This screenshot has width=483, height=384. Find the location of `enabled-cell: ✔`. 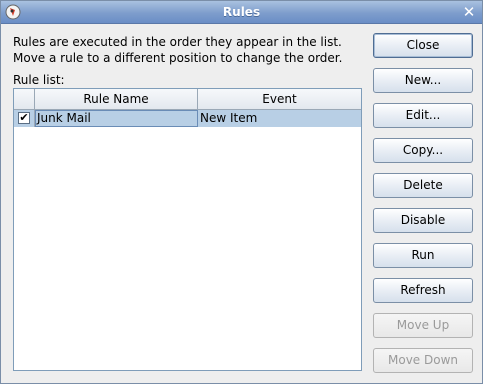

enabled-cell: ✔ is located at coordinates (24, 118).